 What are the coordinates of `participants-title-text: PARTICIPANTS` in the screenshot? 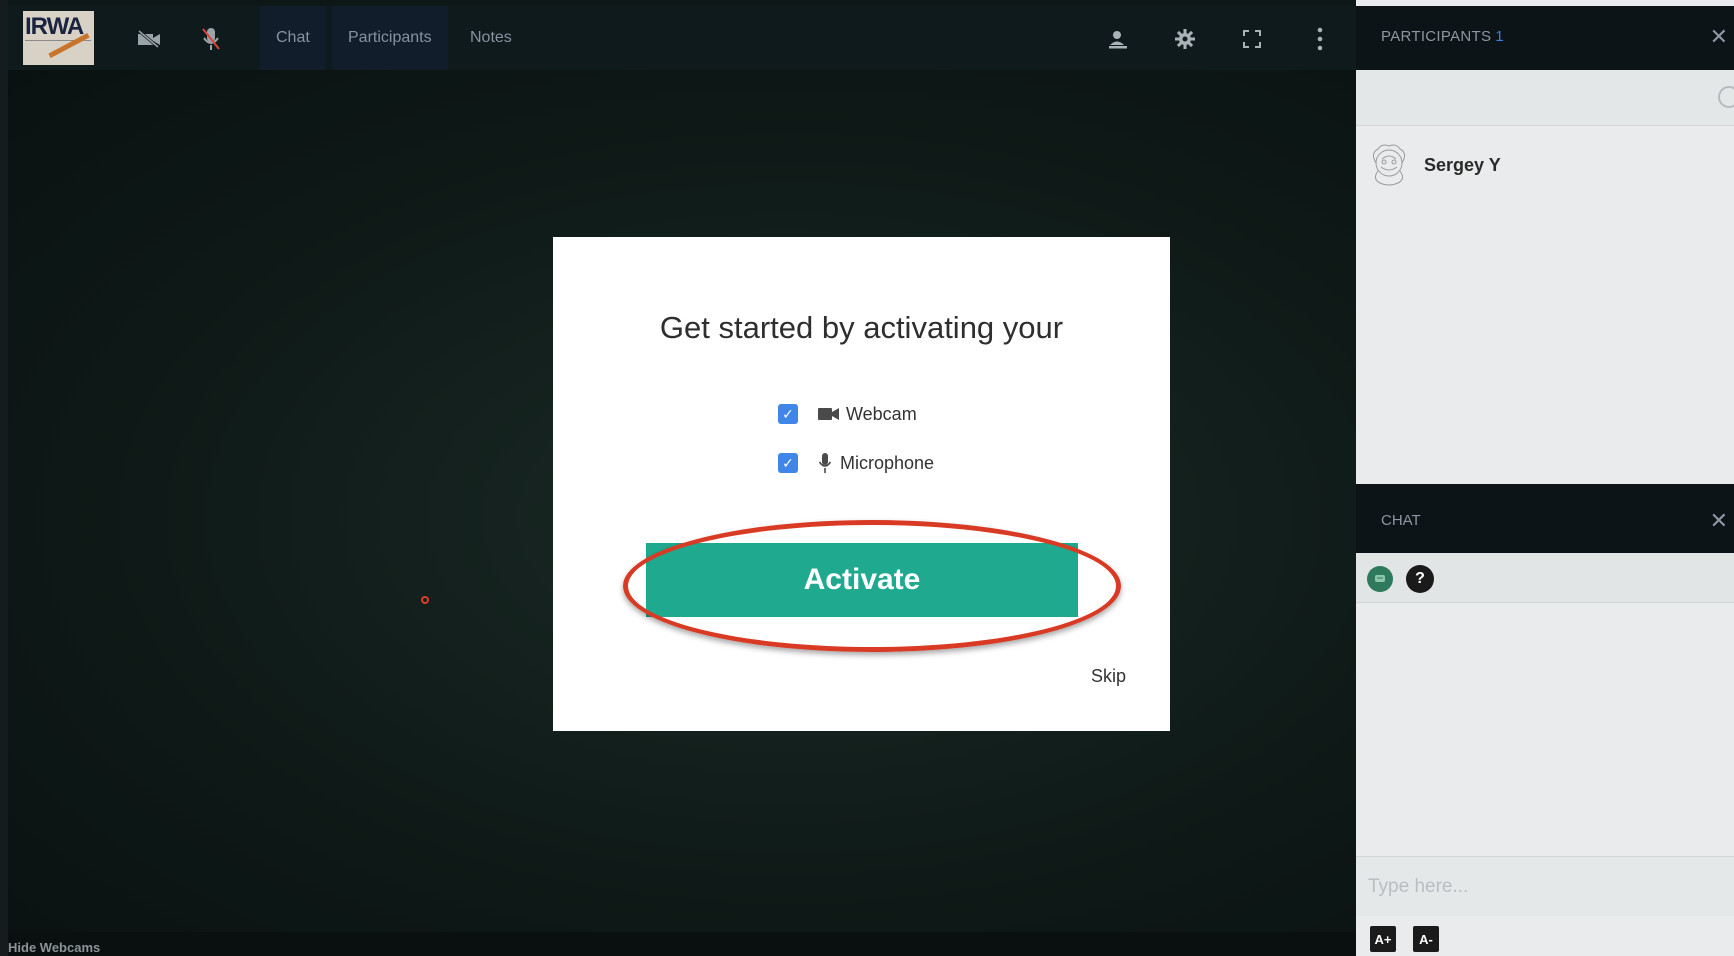 It's located at (1436, 36).